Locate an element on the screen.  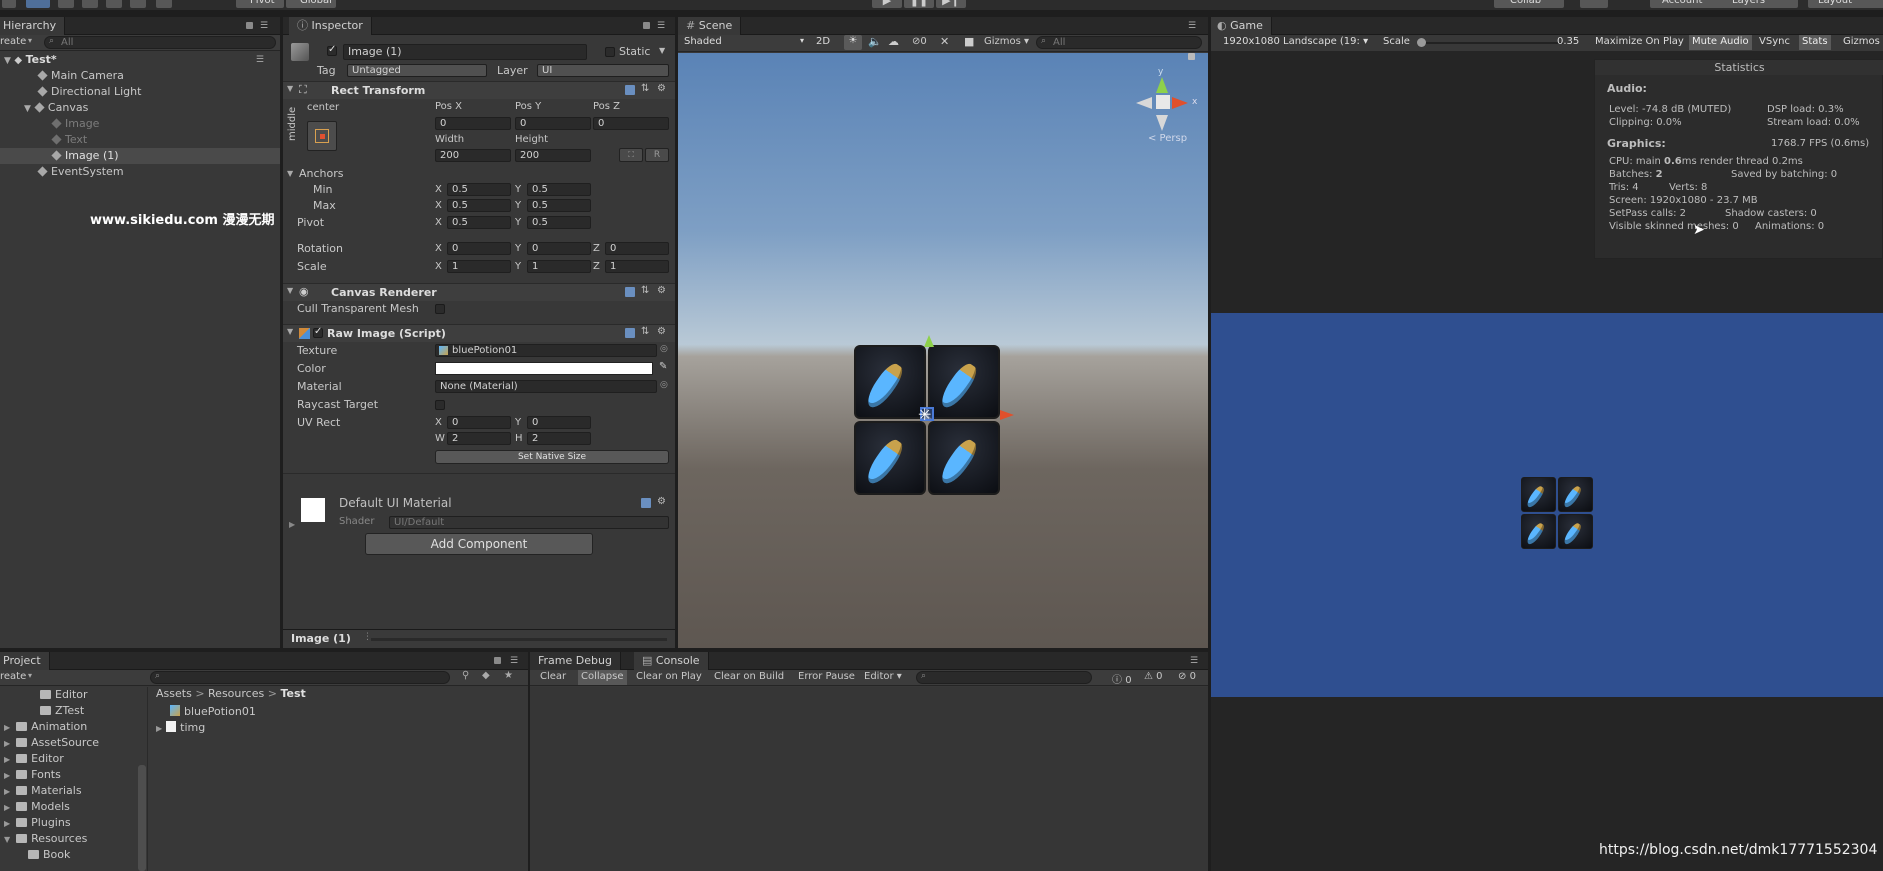
error-count-toggle: ⊘ 0 is located at coordinates (1187, 676).